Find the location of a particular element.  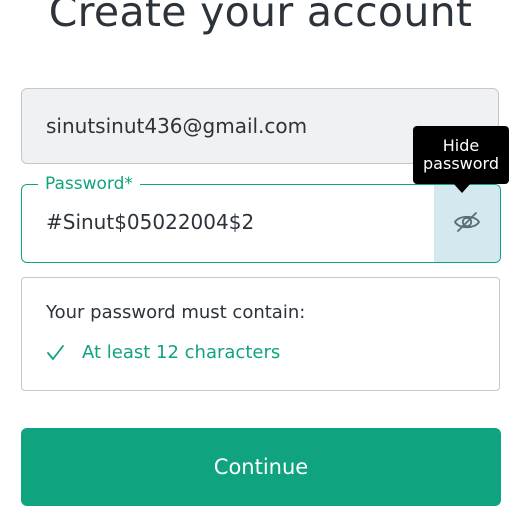

email-value: sinutsinut436@gmail.com is located at coordinates (177, 126).